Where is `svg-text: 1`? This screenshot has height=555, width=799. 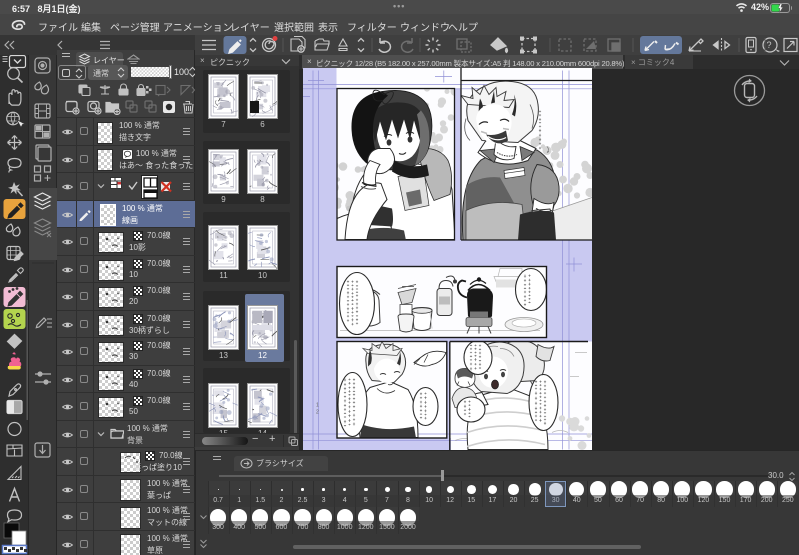 svg-text: 1 is located at coordinates (317, 405).